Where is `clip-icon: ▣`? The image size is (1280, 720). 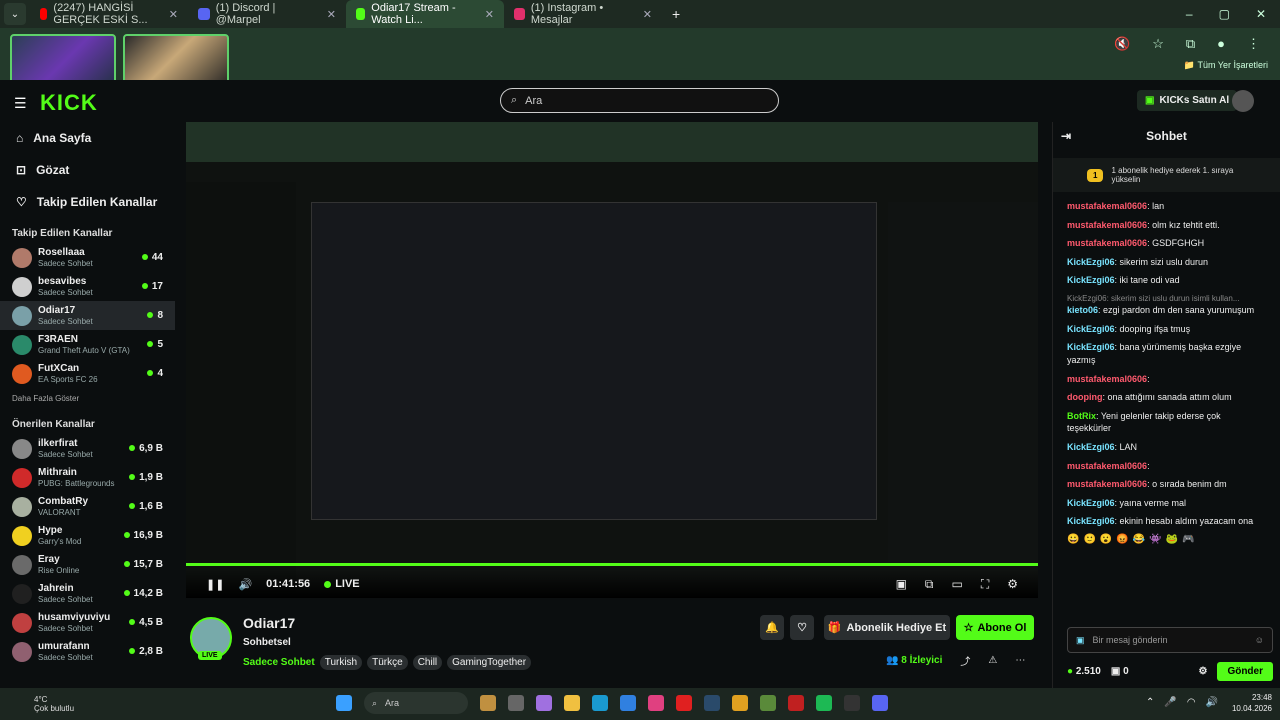 clip-icon: ▣ is located at coordinates (901, 584).